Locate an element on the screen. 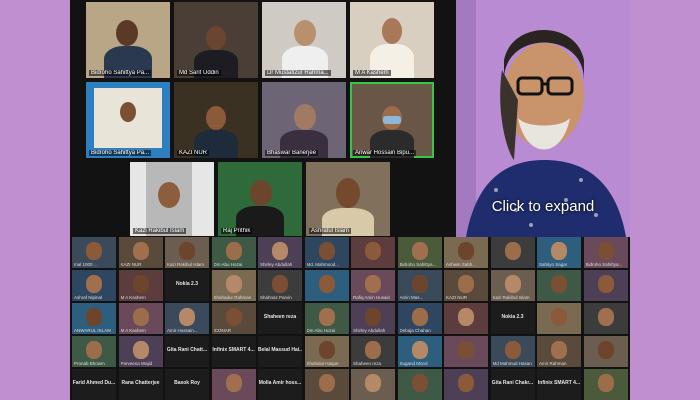  participant-thumbnail: Amir Rahman is located at coordinates (559, 351).